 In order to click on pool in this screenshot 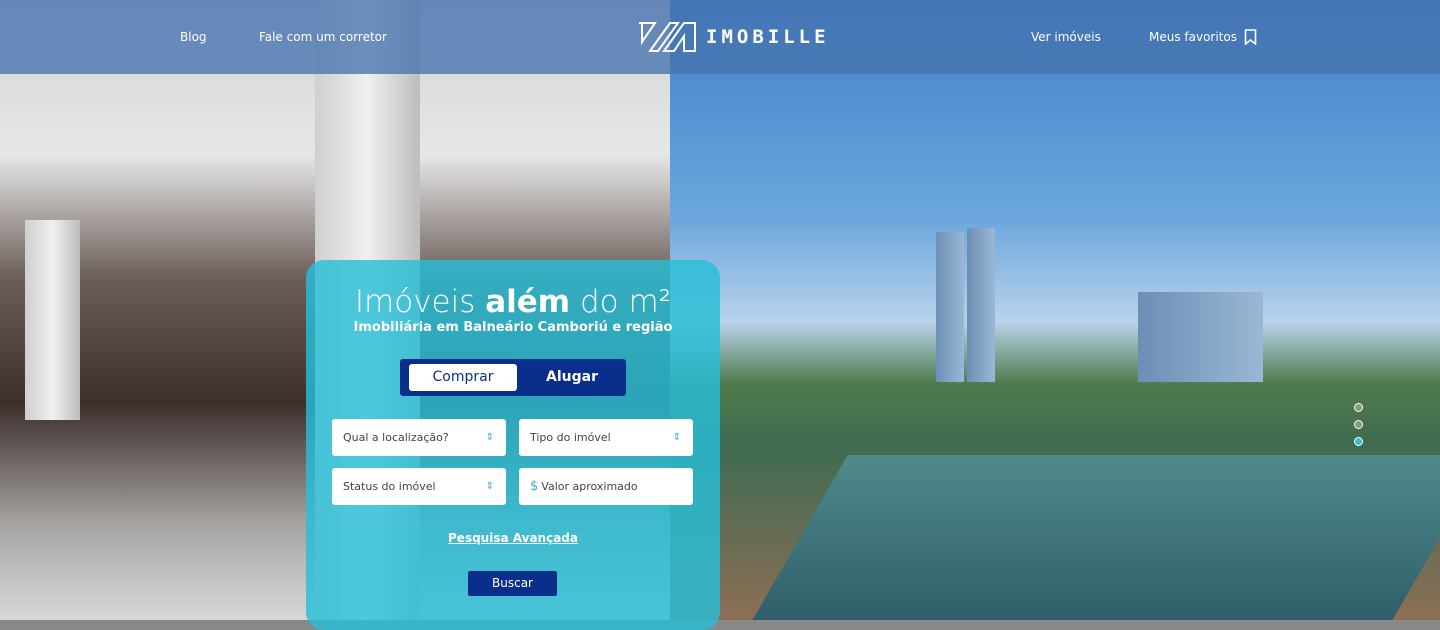, I will do `click(1096, 537)`.